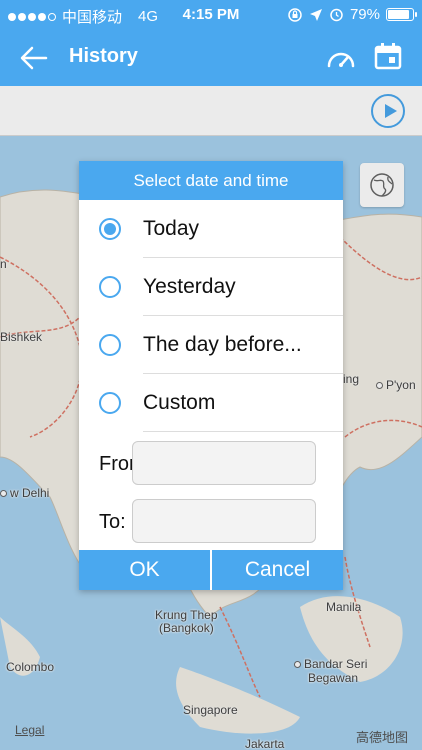 The width and height of the screenshot is (422, 750). Describe the element at coordinates (34, 58) in the screenshot. I see `back-arrow-icon` at that location.